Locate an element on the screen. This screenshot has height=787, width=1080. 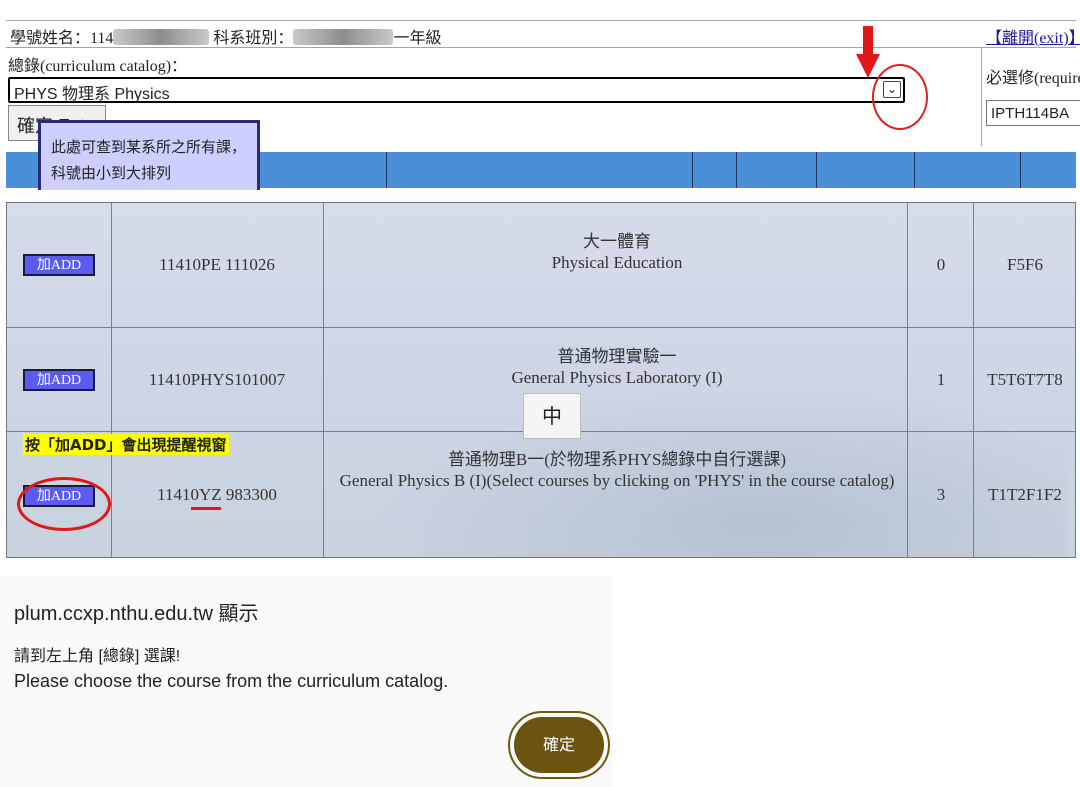
student-info-row: 學號姓名：114 科系班別： 一年級 【離開(exit)】 is located at coordinates (543, 34).